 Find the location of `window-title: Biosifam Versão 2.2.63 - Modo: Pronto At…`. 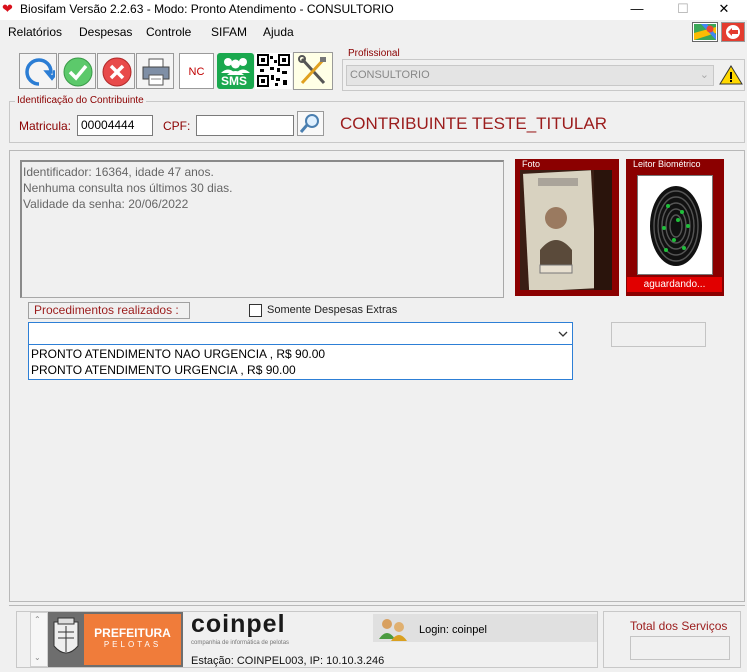

window-title: Biosifam Versão 2.2.63 - Modo: Pronto At… is located at coordinates (207, 9).